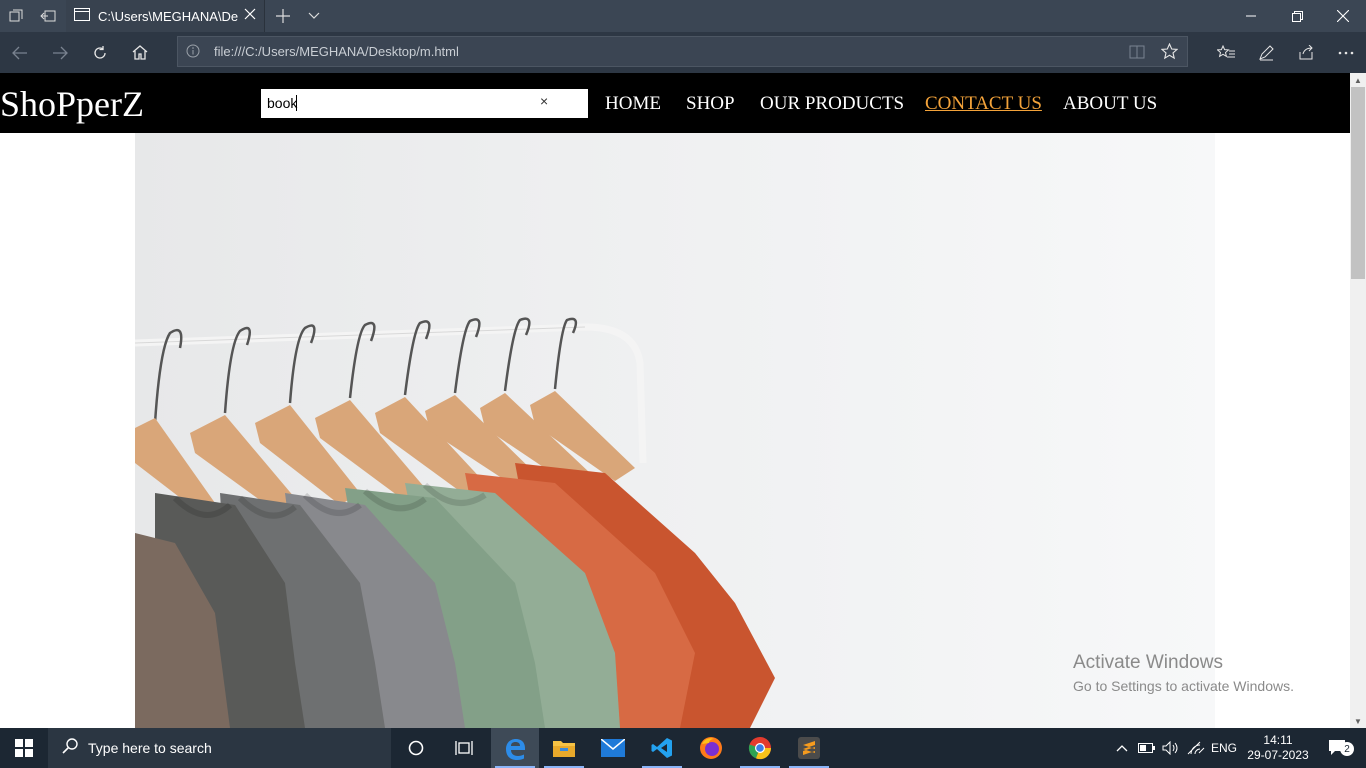 This screenshot has width=1366, height=768. Describe the element at coordinates (1196, 748) in the screenshot. I see `network-wifi-icon` at that location.